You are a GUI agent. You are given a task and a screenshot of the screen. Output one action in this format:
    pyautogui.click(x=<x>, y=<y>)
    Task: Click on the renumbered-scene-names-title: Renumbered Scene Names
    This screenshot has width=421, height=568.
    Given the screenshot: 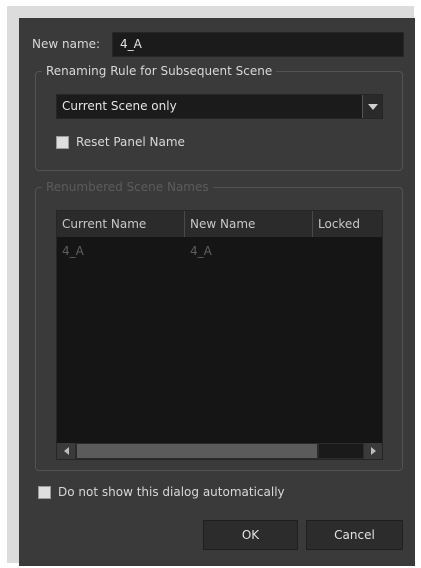 What is the action you would take?
    pyautogui.click(x=127, y=187)
    